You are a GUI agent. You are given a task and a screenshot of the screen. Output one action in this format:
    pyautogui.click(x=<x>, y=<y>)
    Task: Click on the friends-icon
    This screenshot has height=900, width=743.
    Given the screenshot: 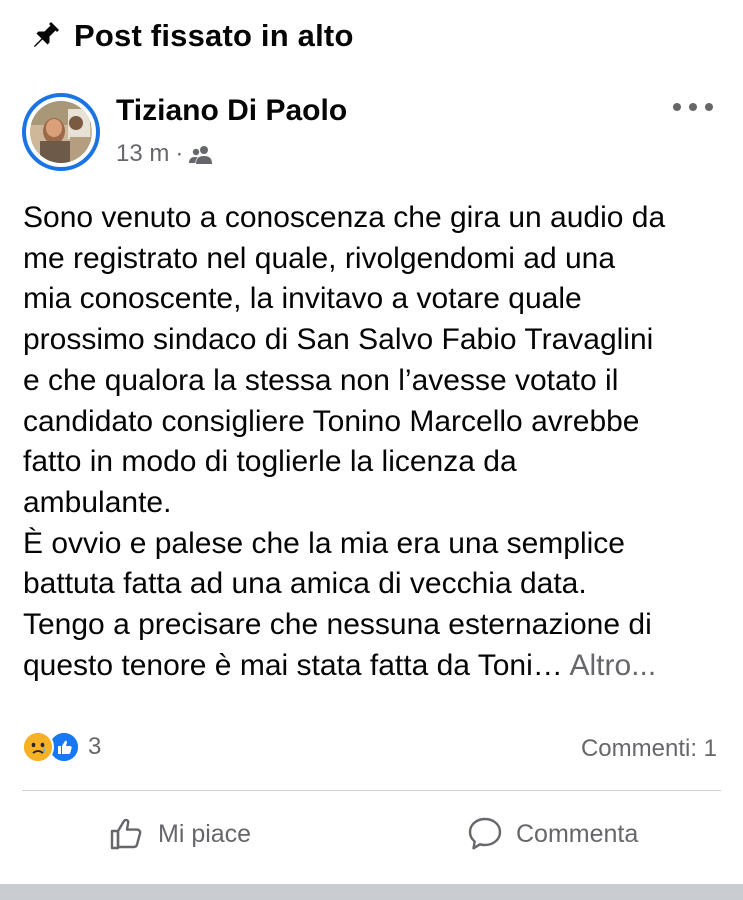 What is the action you would take?
    pyautogui.click(x=201, y=154)
    